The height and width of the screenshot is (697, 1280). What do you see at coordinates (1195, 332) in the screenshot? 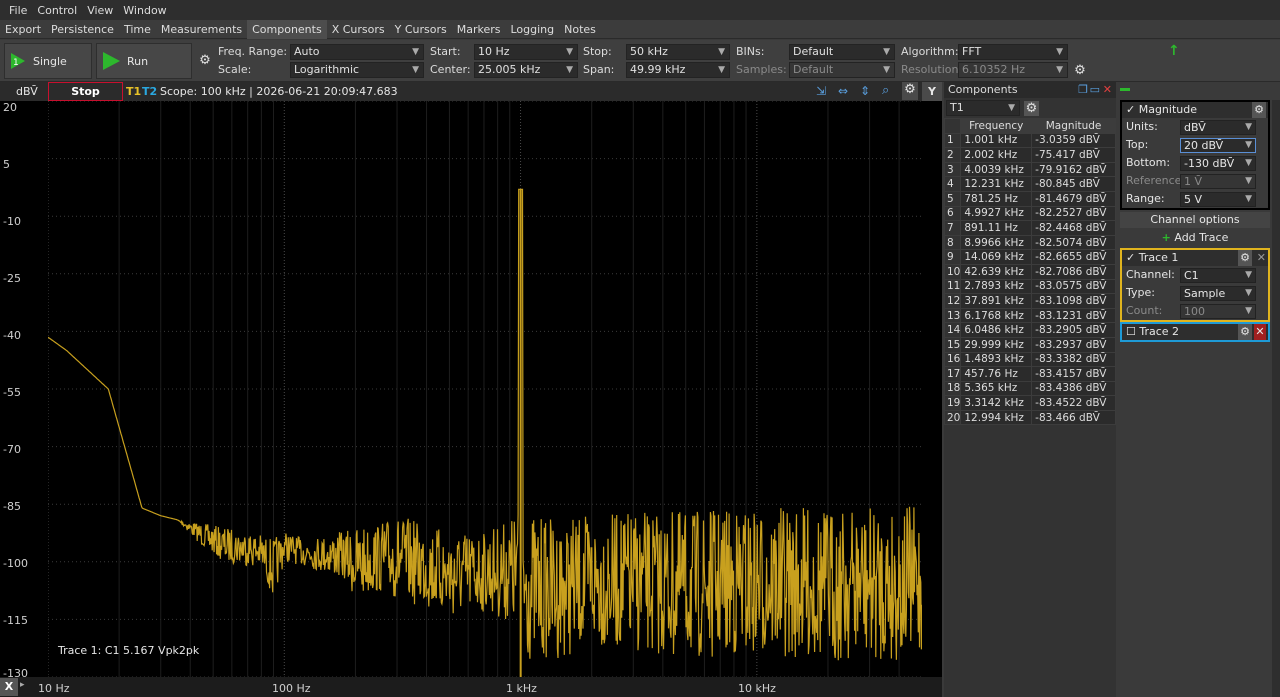
I see `trace2-header: ☐ Trace 2 ⚙ ✕` at bounding box center [1195, 332].